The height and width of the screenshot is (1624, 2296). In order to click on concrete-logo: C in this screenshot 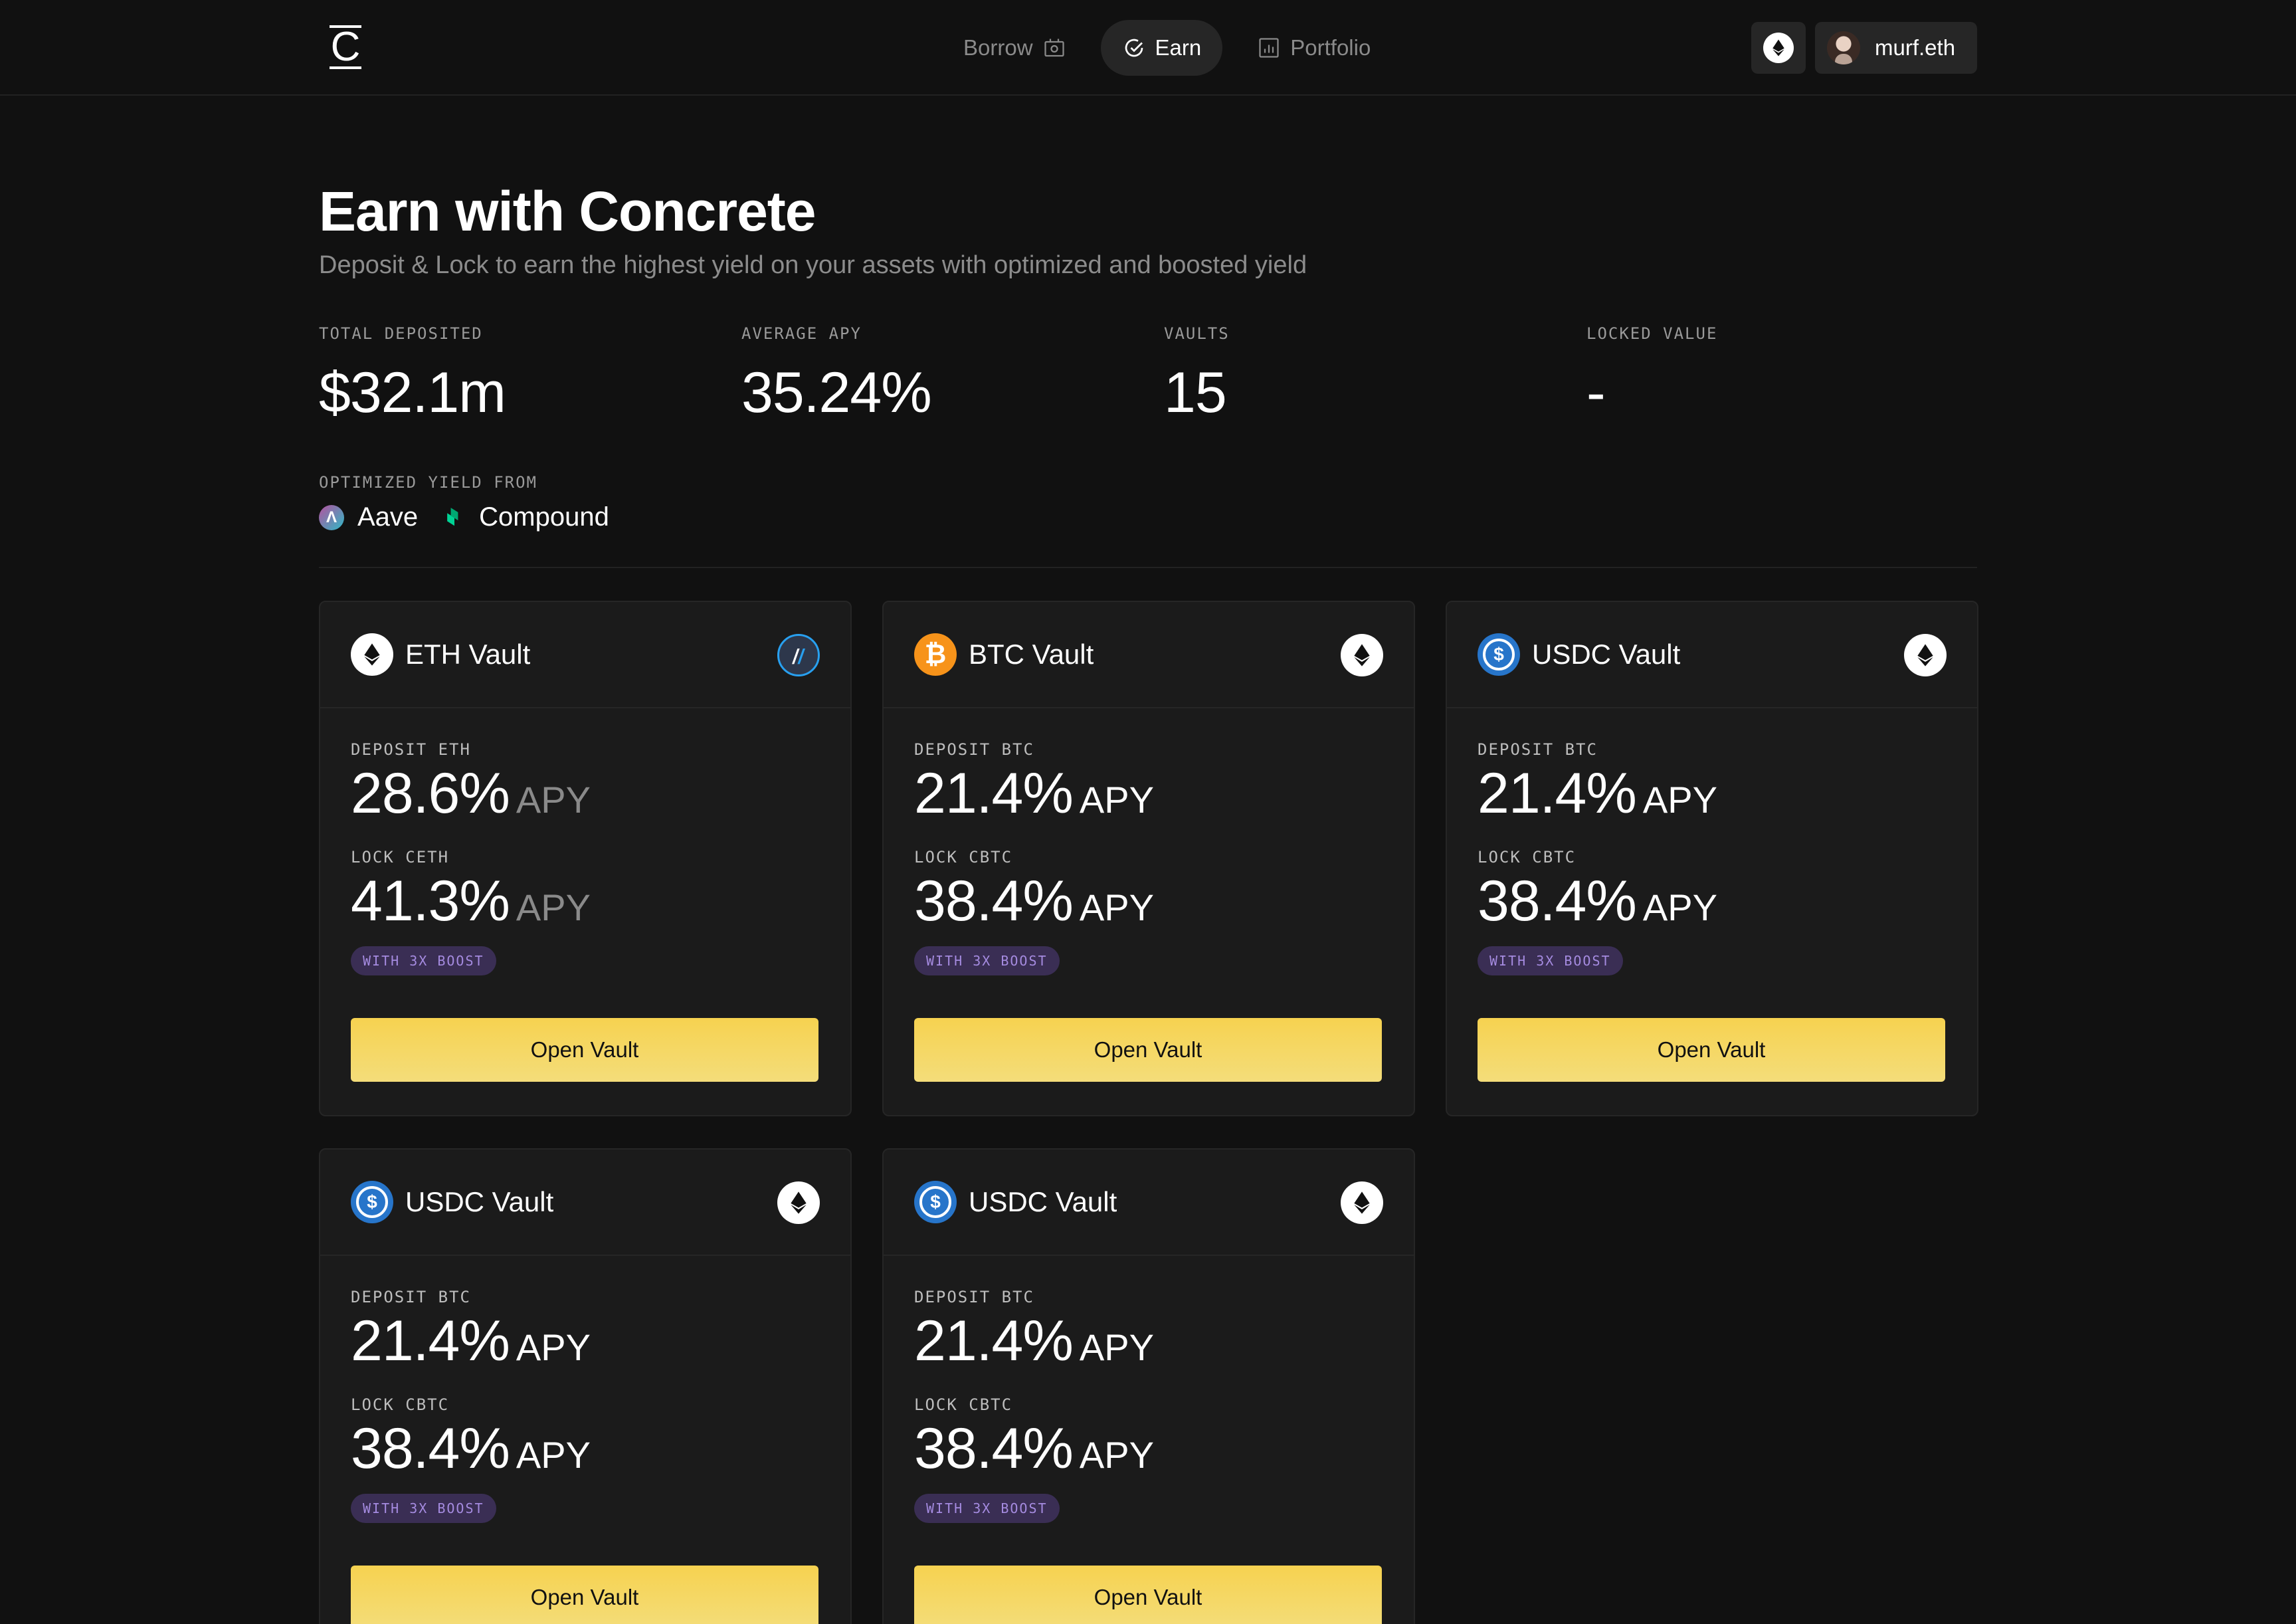, I will do `click(345, 47)`.